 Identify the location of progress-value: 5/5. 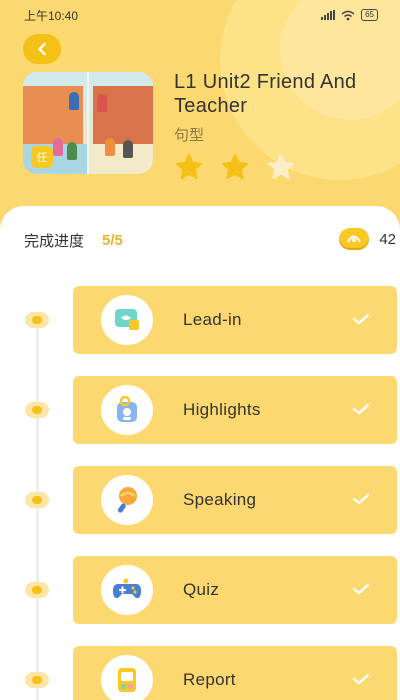
(112, 240).